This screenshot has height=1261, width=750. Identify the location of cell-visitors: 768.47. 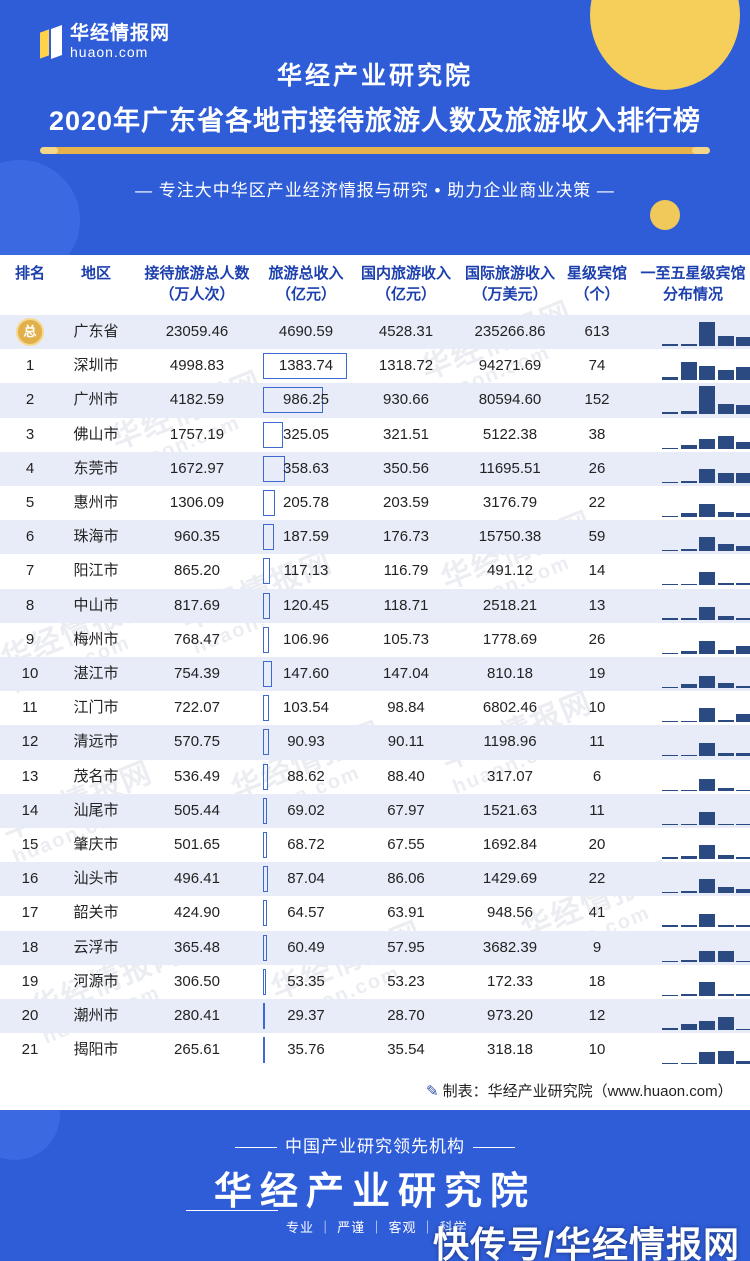
(197, 639).